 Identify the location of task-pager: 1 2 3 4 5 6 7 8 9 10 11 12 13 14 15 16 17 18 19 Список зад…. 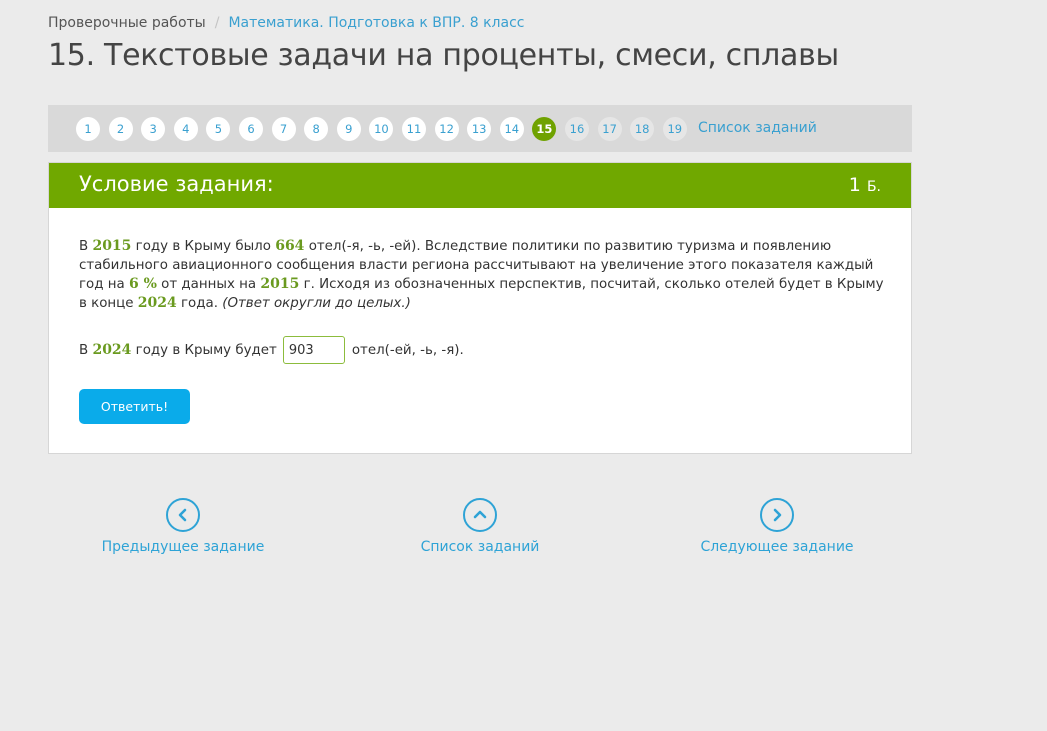
(480, 128).